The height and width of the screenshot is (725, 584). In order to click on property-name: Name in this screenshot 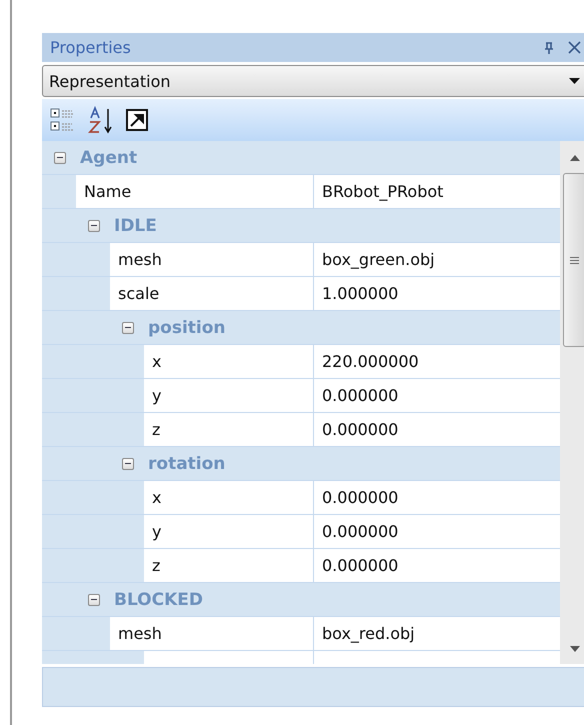, I will do `click(194, 191)`.